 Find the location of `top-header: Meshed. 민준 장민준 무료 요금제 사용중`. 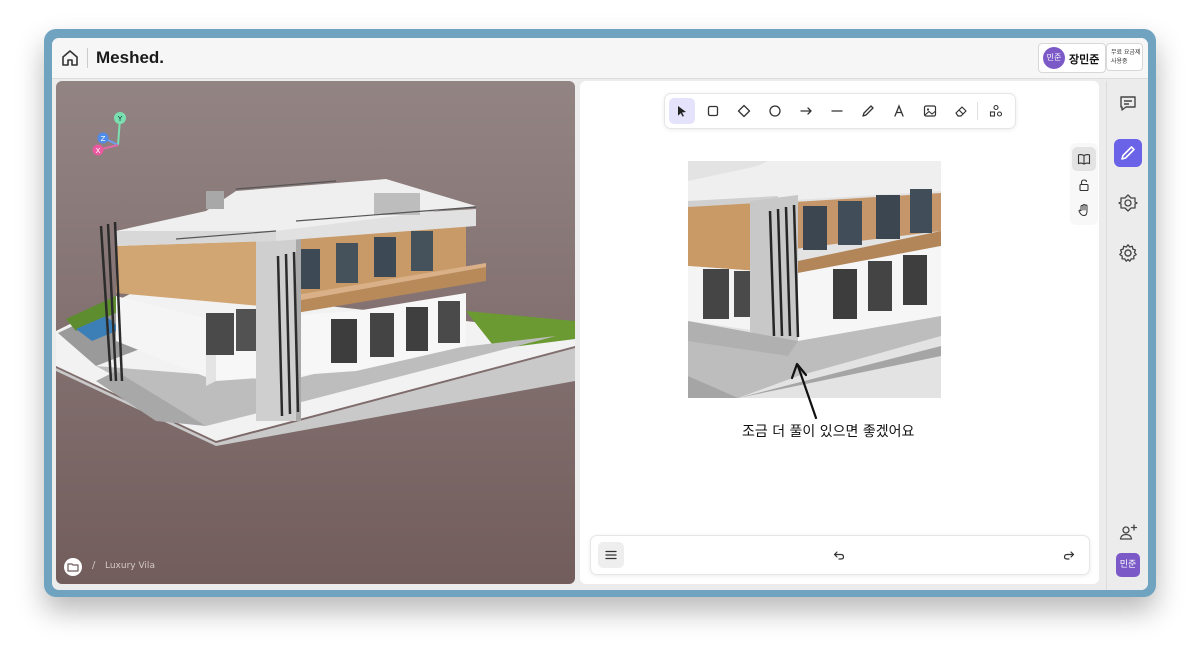

top-header: Meshed. 민준 장민준 무료 요금제 사용중 is located at coordinates (600, 58).